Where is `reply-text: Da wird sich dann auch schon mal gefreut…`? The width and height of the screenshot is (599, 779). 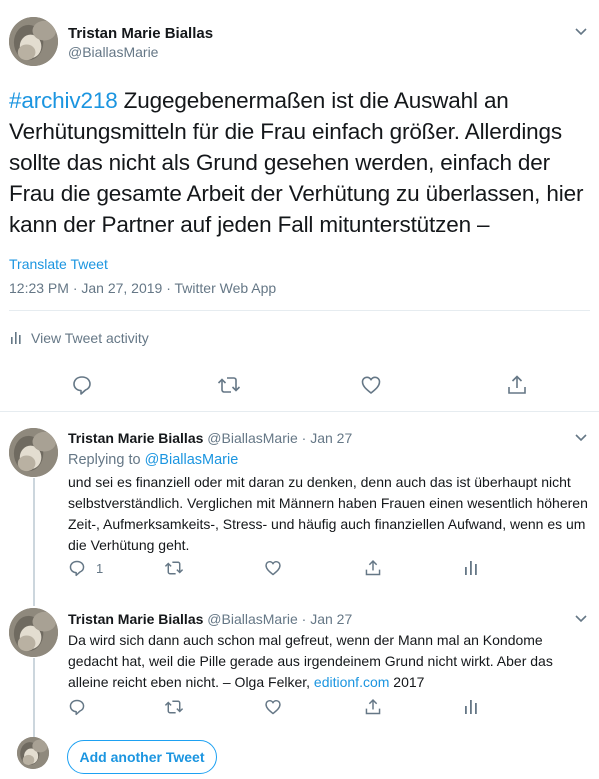
reply-text: Da wird sich dann auch schon mal gefreut… is located at coordinates (328, 661).